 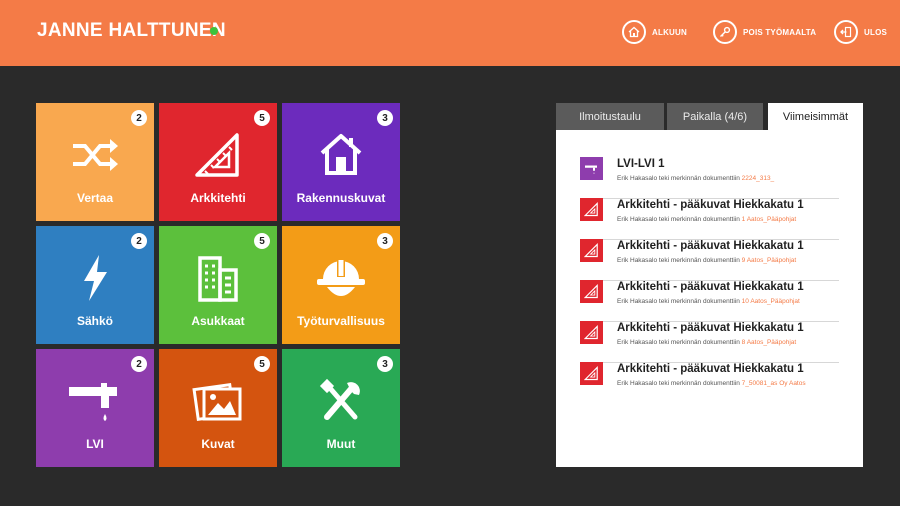 What do you see at coordinates (131, 30) in the screenshot?
I see `user-name: JANNE HALTTUNEN` at bounding box center [131, 30].